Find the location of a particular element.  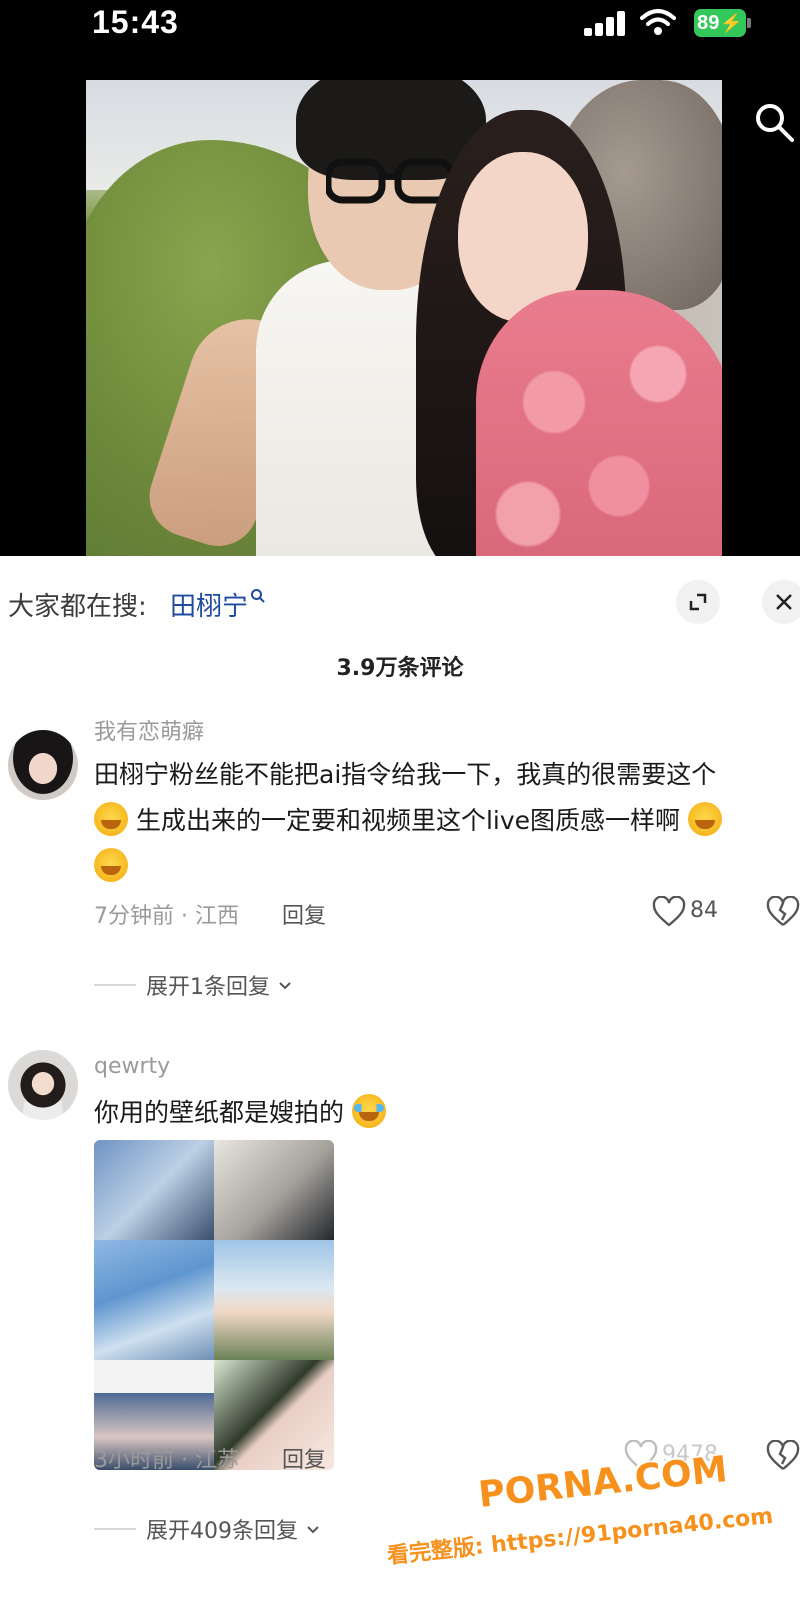

expand-replies-button: 展开409条回复 is located at coordinates (208, 1529).